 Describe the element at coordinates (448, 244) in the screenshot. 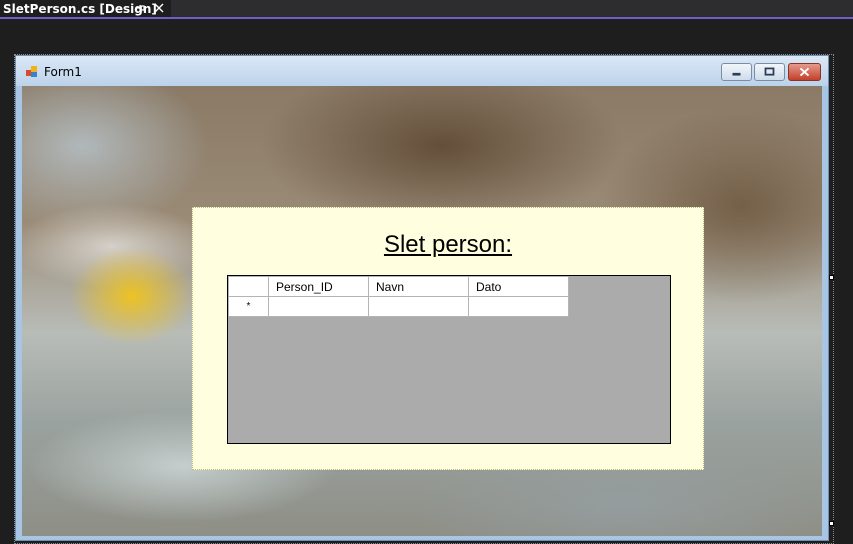

I see `page-title: Slet person:` at that location.